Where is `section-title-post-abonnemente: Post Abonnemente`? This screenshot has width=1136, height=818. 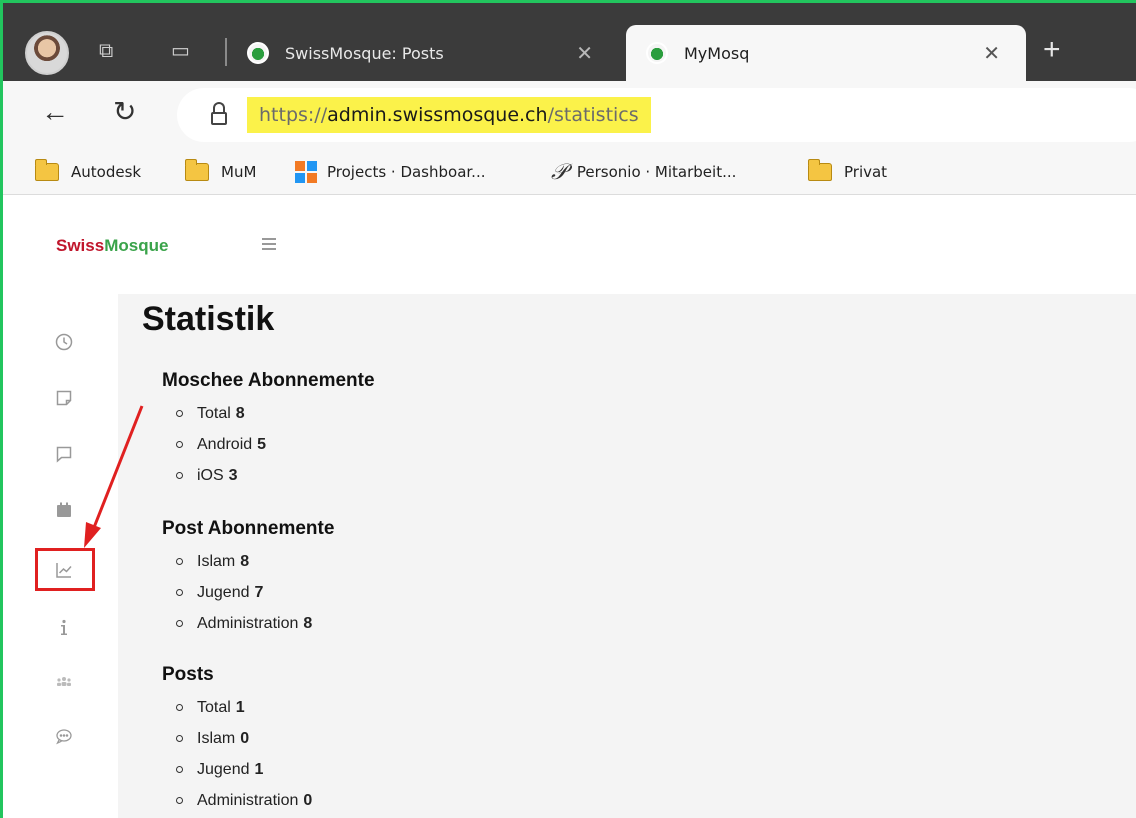 section-title-post-abonnemente: Post Abonnemente is located at coordinates (248, 528).